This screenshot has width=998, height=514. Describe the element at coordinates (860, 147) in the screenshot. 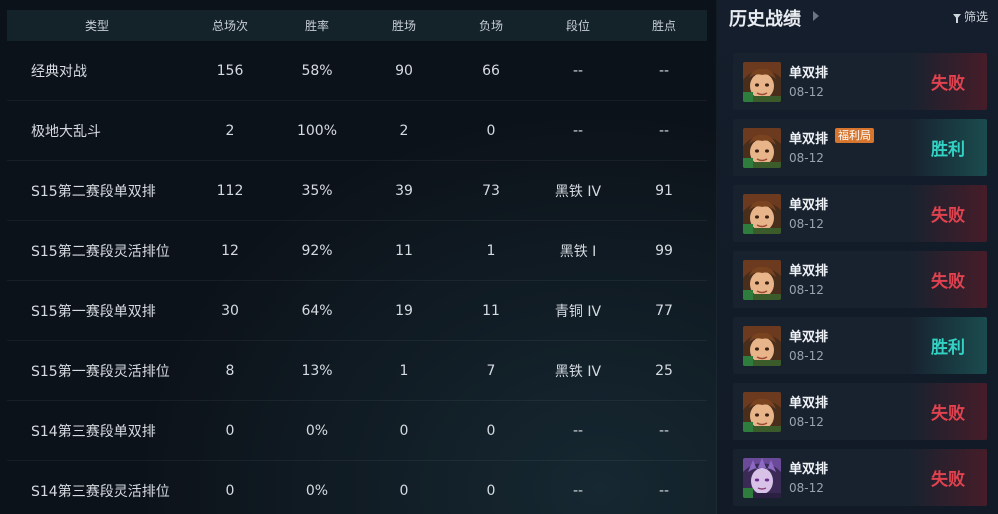

I see `match-card: 单双排 福利局 08-12 胜利` at that location.